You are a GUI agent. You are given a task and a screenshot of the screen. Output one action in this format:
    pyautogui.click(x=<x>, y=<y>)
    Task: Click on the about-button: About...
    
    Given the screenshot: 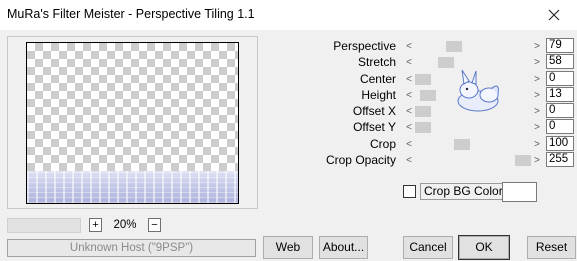 What is the action you would take?
    pyautogui.click(x=343, y=247)
    